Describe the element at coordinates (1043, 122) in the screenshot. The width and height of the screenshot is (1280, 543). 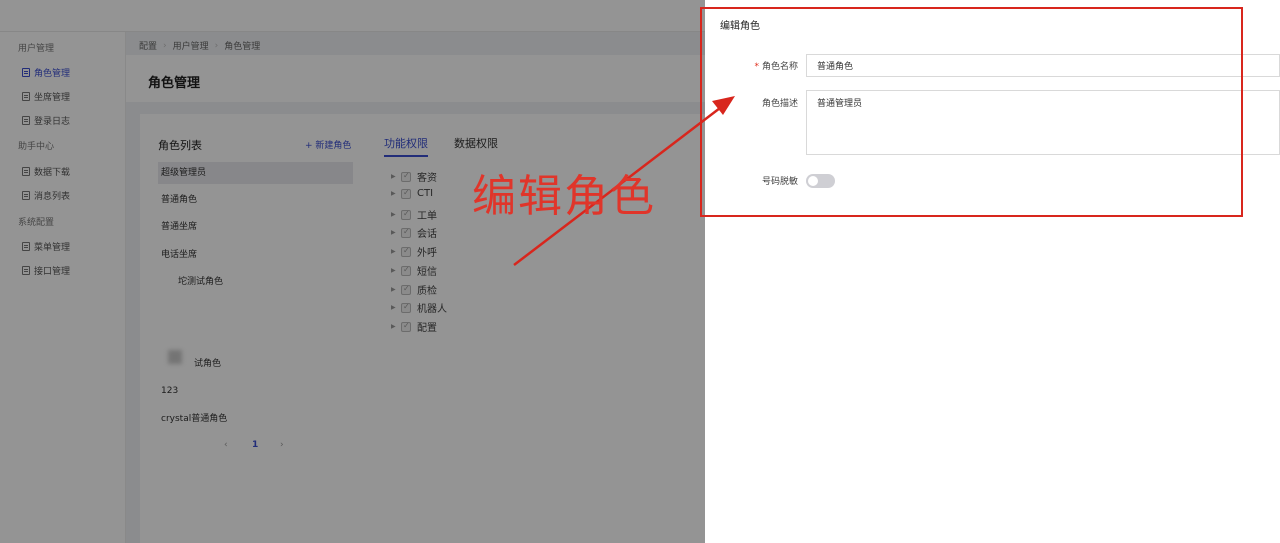
I see `role-desc-textarea: 普通管理员` at that location.